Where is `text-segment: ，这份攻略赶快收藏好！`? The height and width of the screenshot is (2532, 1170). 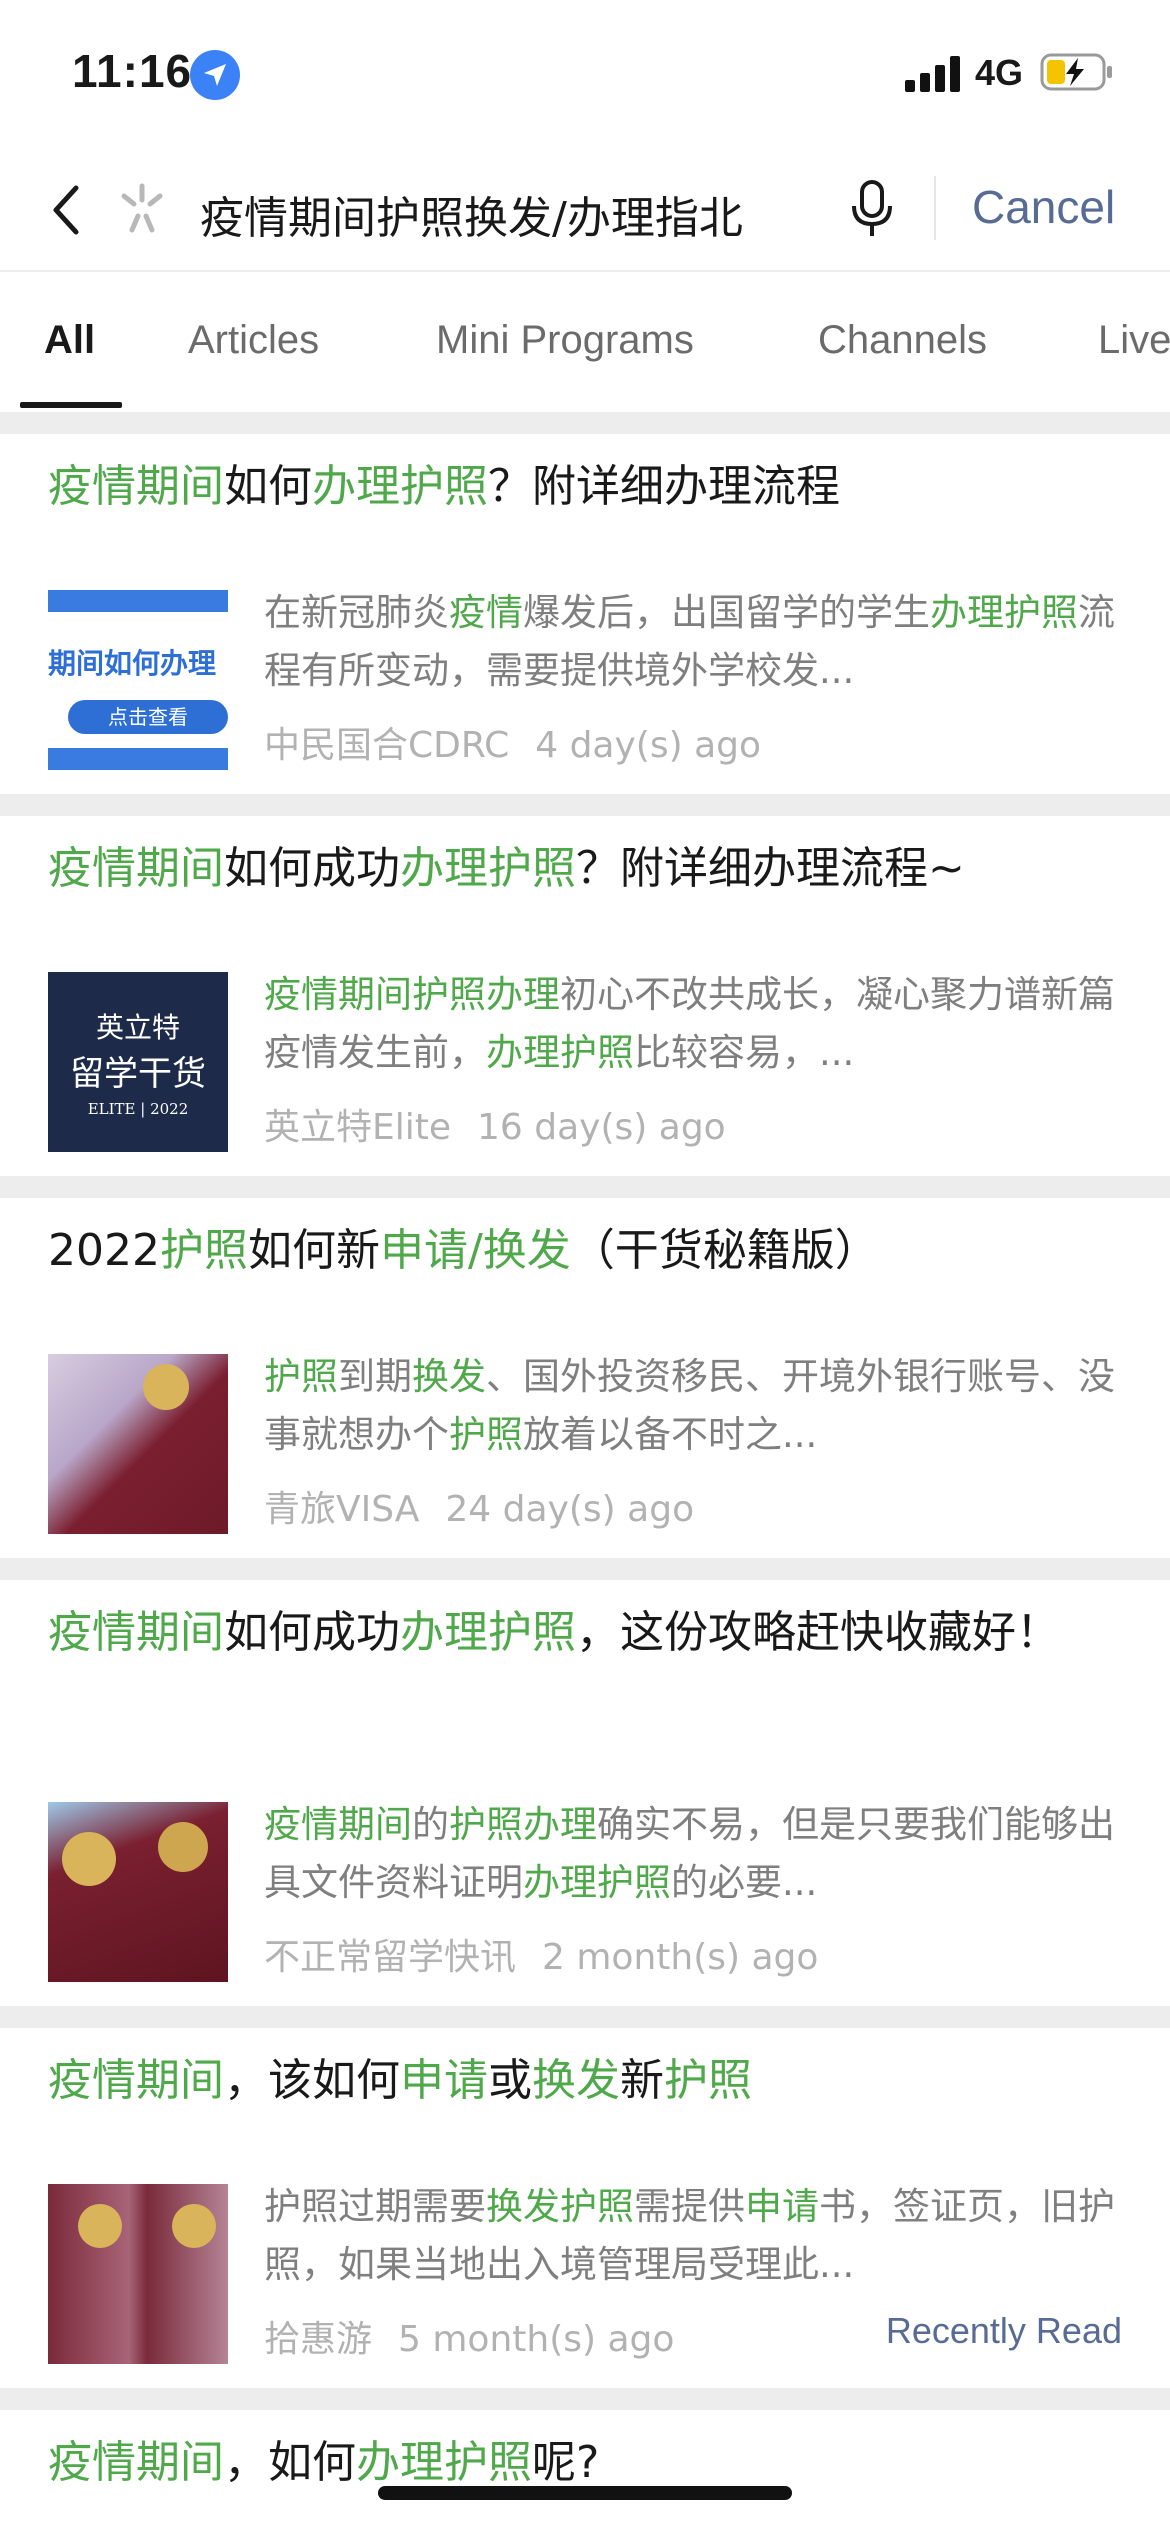
text-segment: ，这份攻略赶快收藏好！ is located at coordinates (818, 1632).